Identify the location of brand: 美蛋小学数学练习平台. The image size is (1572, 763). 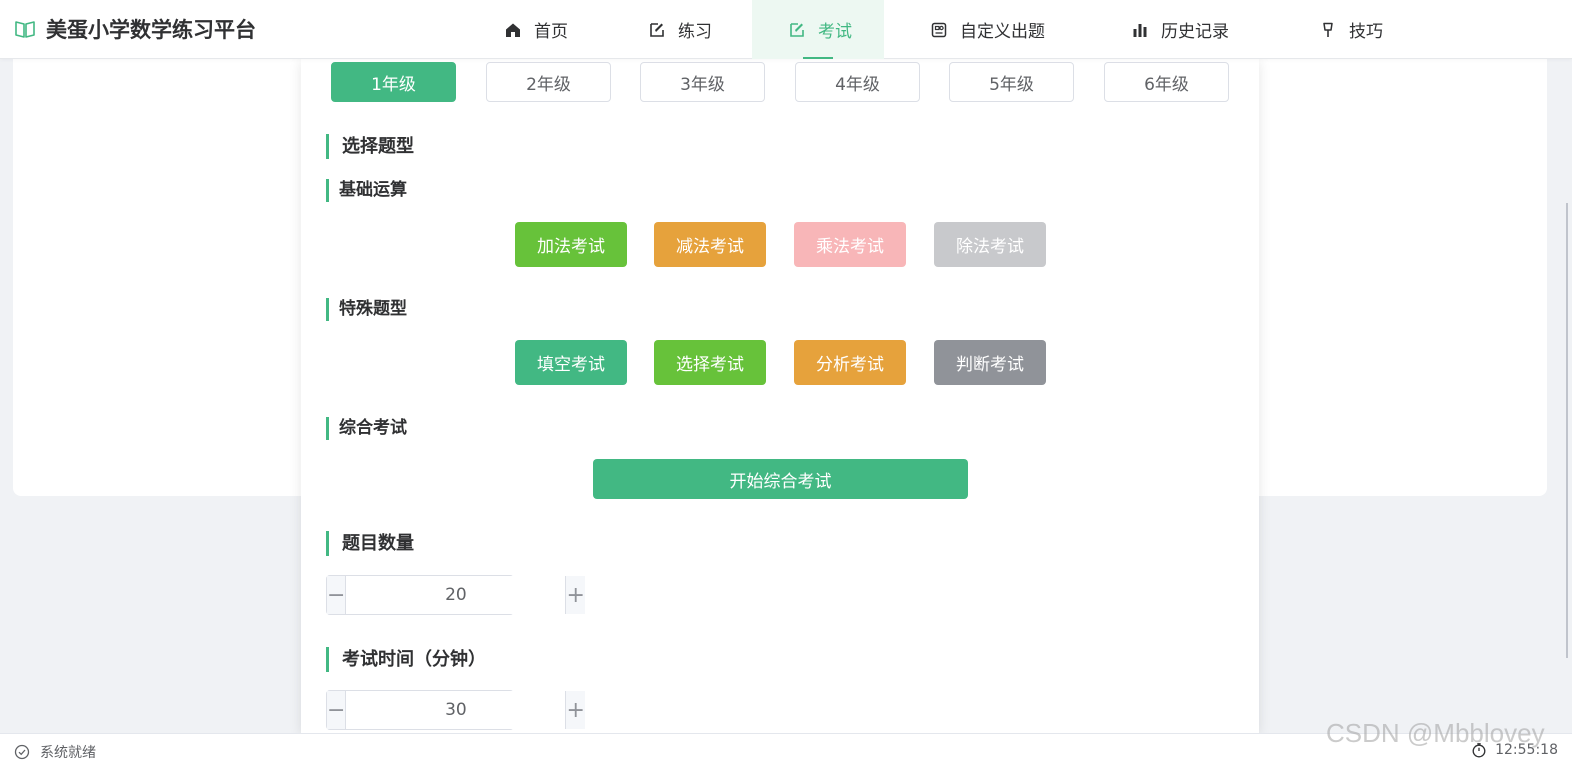
(135, 29).